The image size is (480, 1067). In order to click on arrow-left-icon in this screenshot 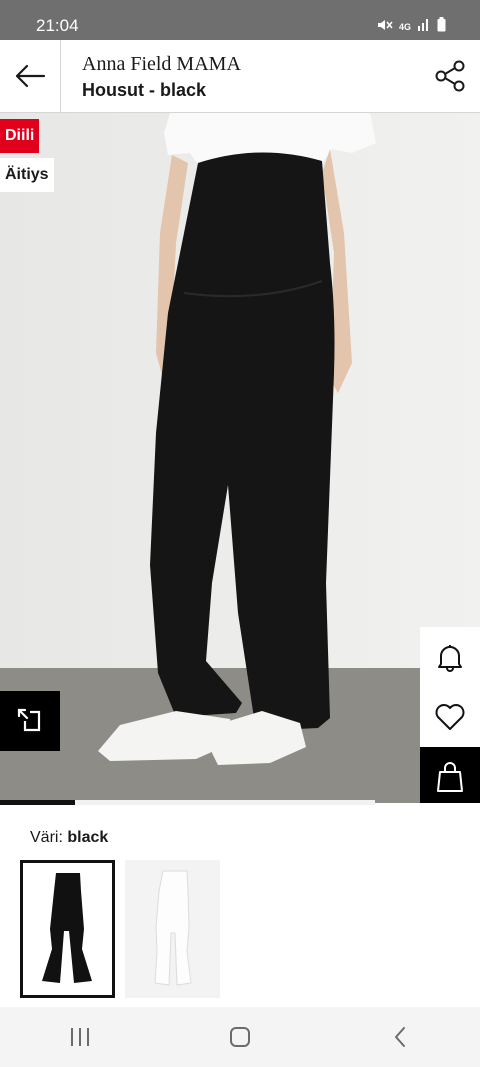, I will do `click(30, 76)`.